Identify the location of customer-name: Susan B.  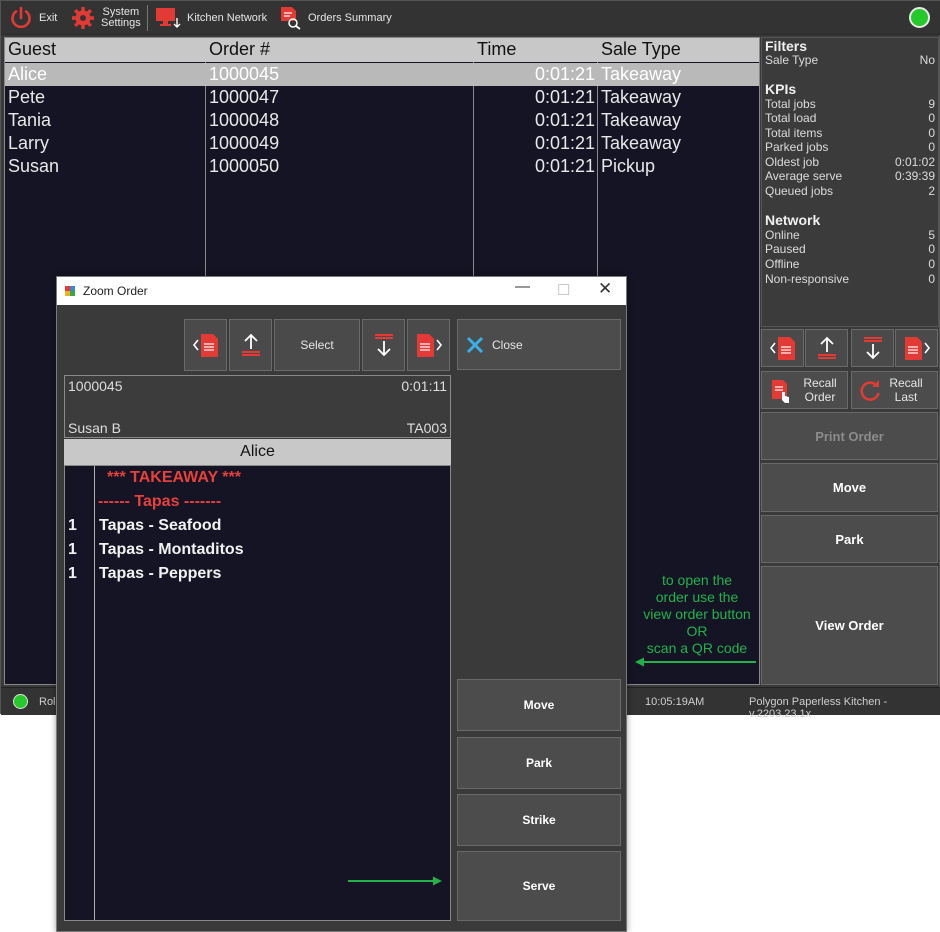
(94, 428).